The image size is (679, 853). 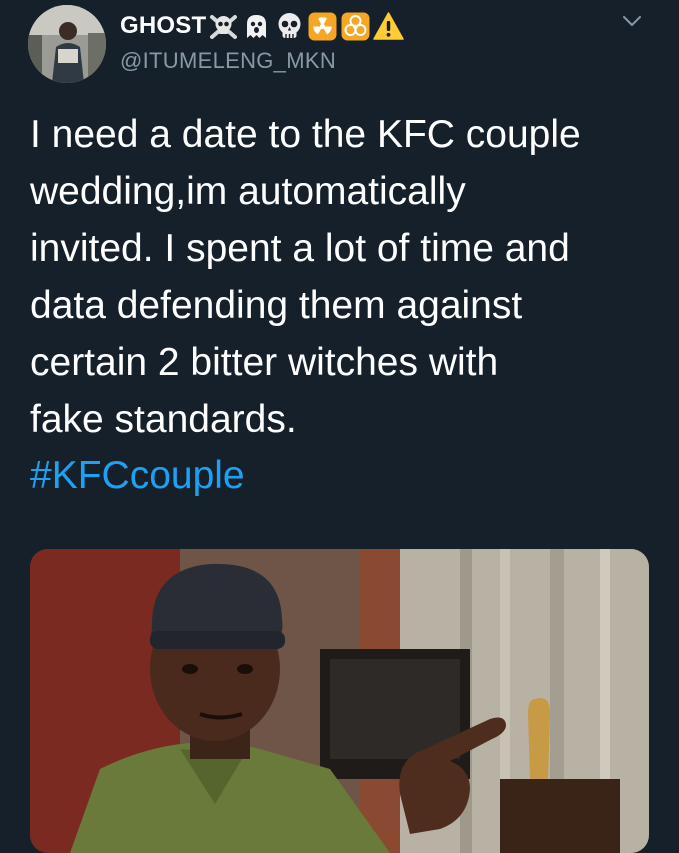 What do you see at coordinates (355, 26) in the screenshot?
I see `biohazard-icon` at bounding box center [355, 26].